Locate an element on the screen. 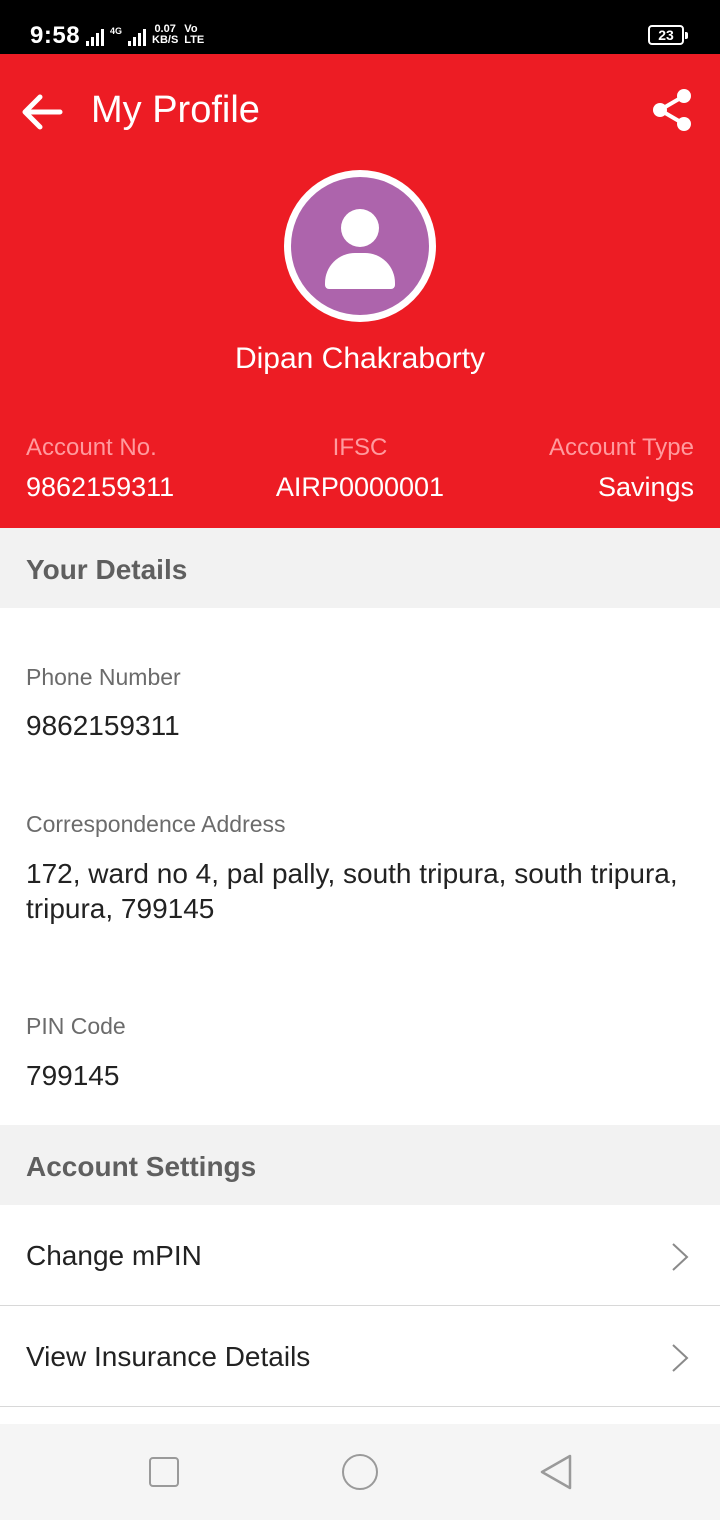 This screenshot has width=720, height=1520. signal-icon is located at coordinates (95, 36).